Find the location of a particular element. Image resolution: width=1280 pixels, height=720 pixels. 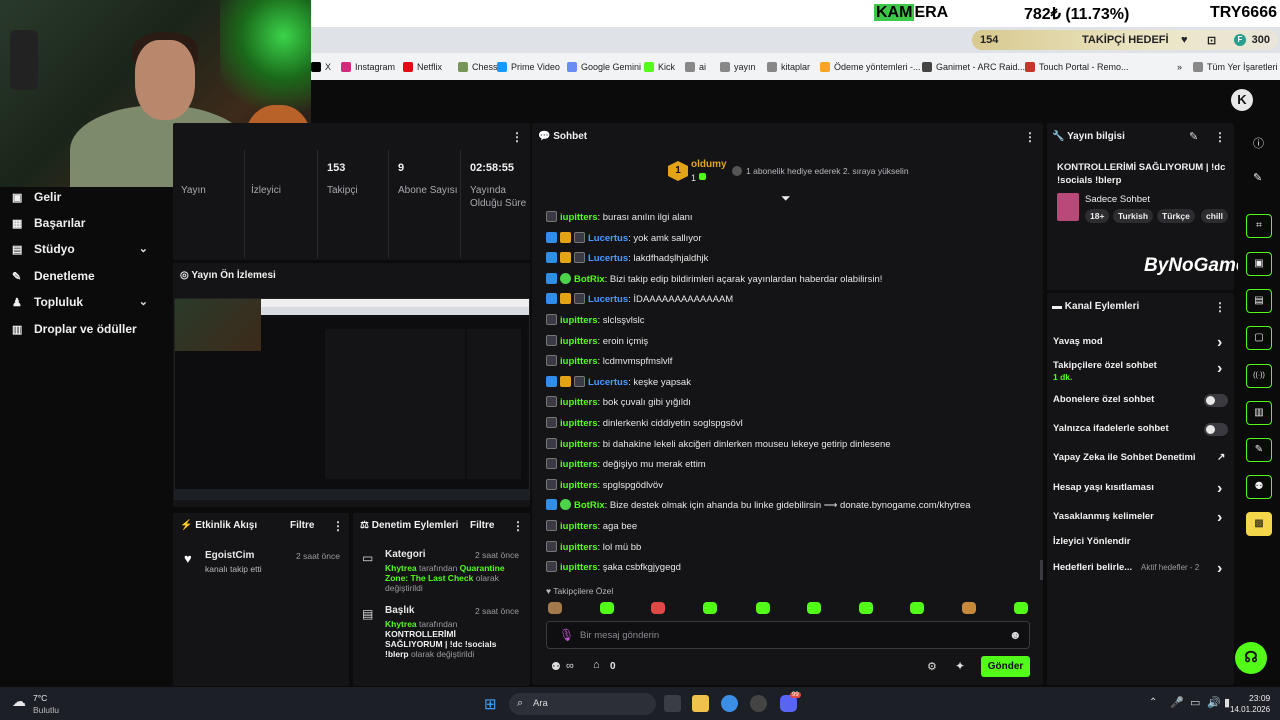

pinned-user: oldumy is located at coordinates (709, 164).